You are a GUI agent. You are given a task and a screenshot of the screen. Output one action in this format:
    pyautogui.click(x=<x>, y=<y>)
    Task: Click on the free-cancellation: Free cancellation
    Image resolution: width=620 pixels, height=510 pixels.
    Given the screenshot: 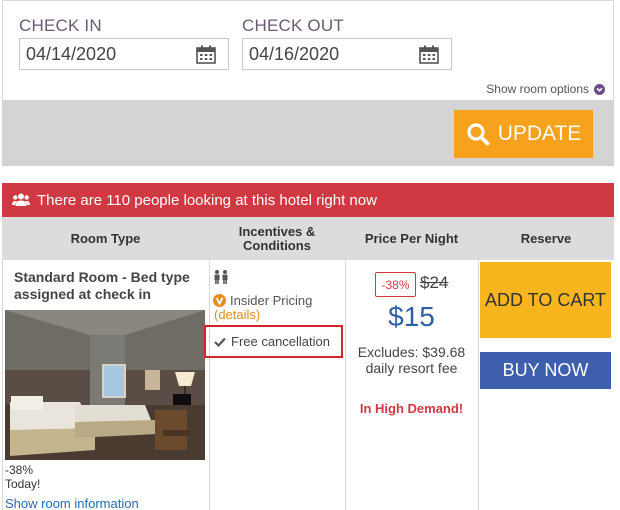 What is the action you would take?
    pyautogui.click(x=273, y=341)
    